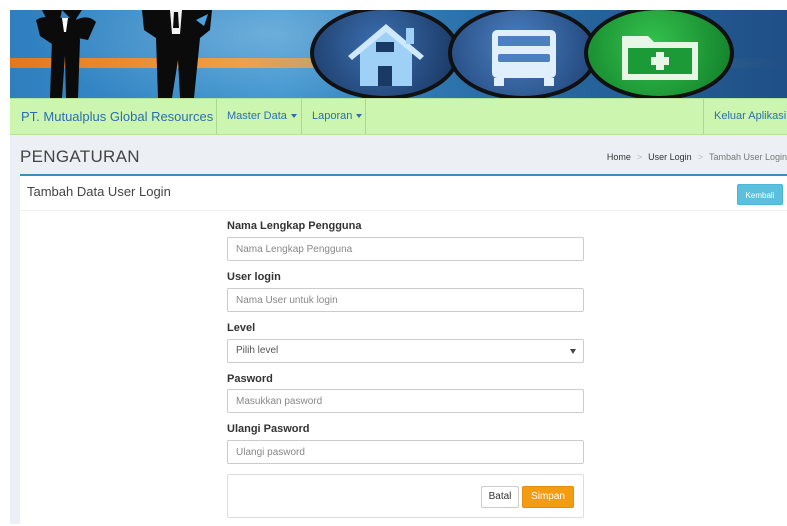  I want to click on repeat-password-input, so click(405, 452).